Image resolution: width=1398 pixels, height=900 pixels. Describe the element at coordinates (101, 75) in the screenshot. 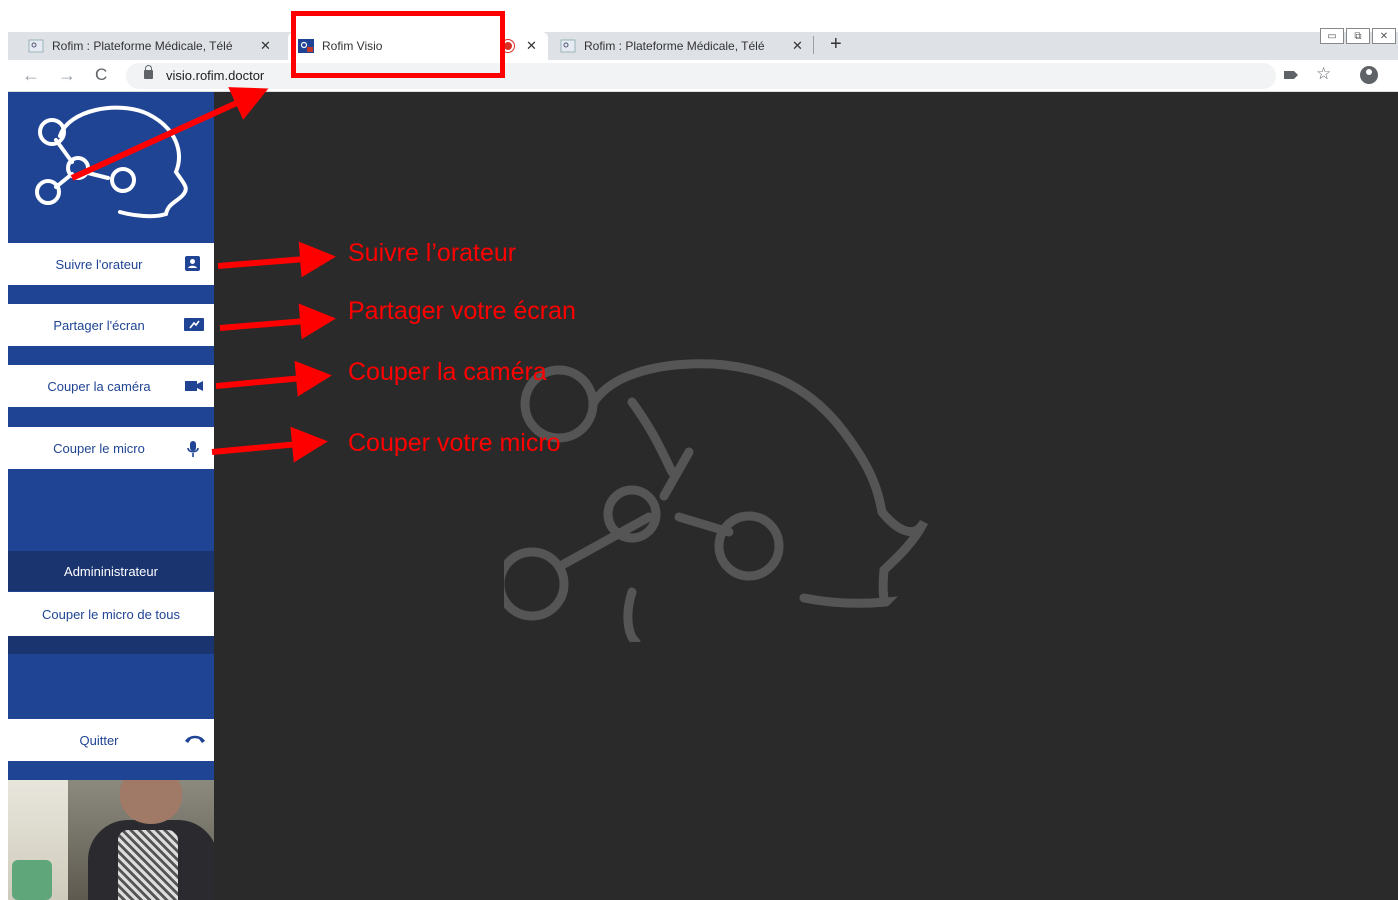

I see `reload-button: C` at that location.